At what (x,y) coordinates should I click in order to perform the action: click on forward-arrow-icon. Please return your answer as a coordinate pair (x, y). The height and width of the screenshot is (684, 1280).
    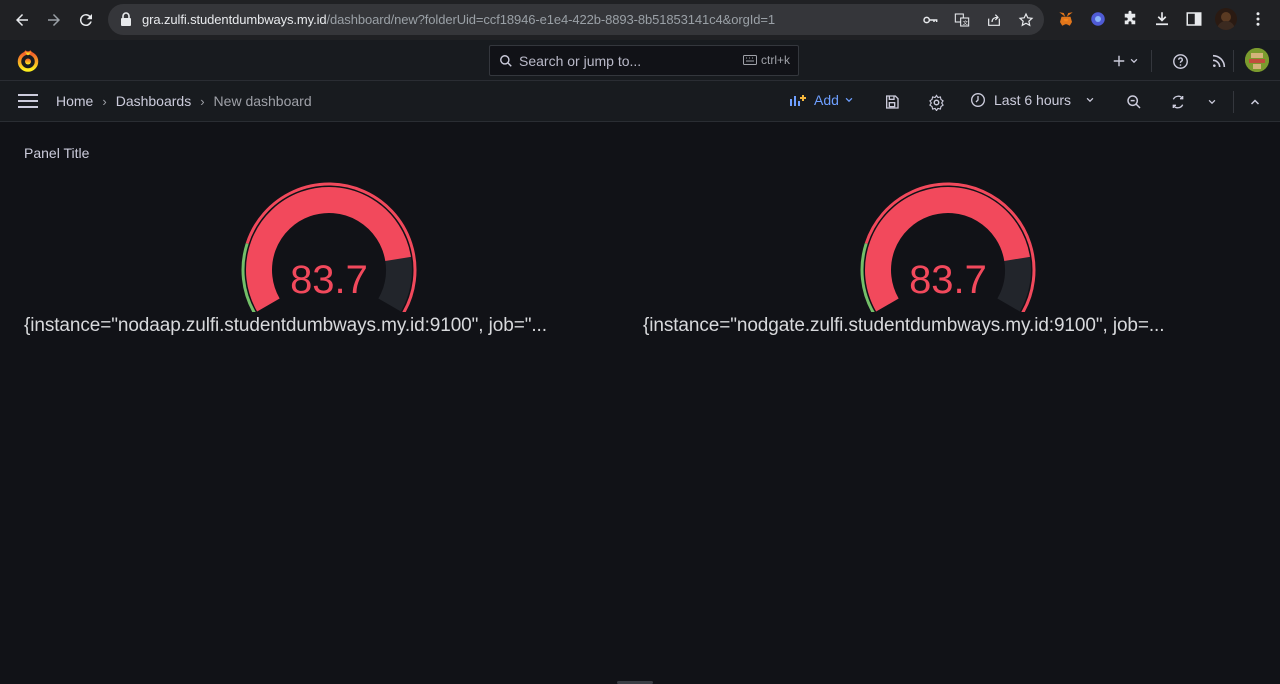
    Looking at the image, I should click on (54, 20).